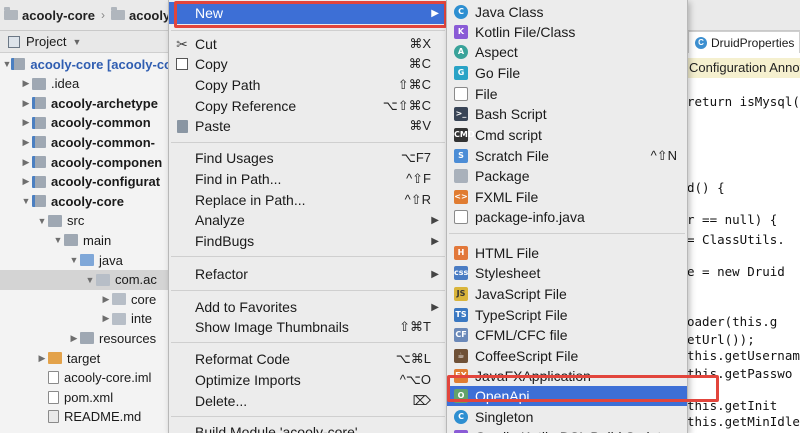 This screenshot has width=800, height=433. I want to click on menu-item-reformat-code: Reformat Code ⌥⌘L, so click(308, 359).